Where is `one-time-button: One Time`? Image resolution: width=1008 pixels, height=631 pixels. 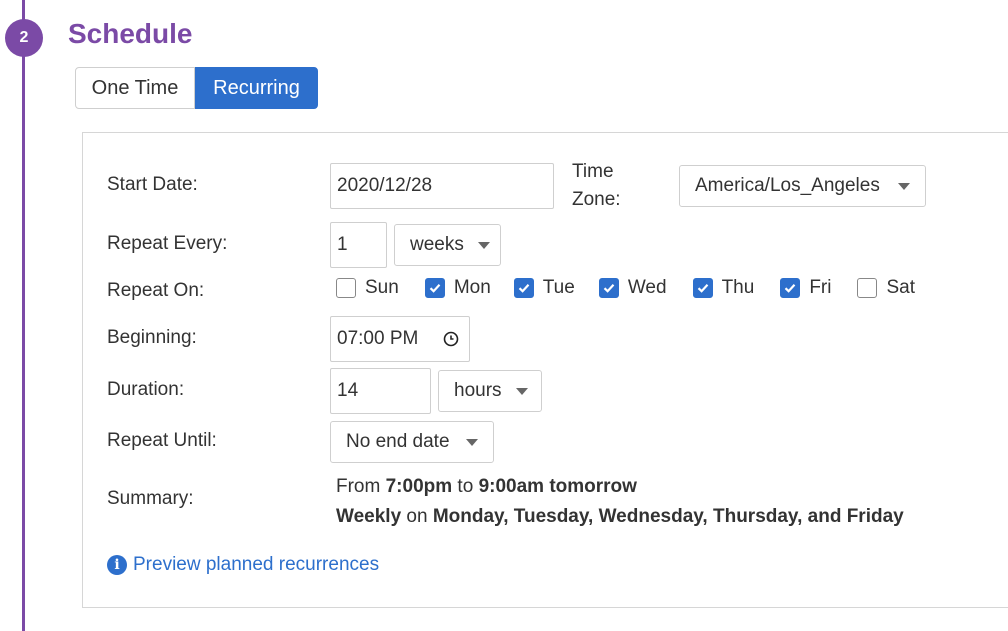
one-time-button: One Time is located at coordinates (135, 88).